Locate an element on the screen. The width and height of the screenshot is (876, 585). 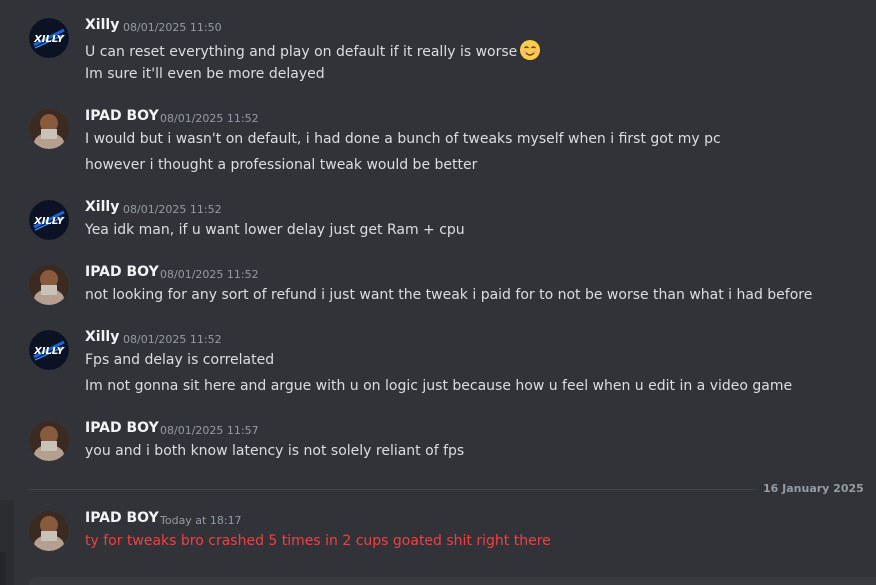
date-divider-label: 16 January 2025 is located at coordinates (813, 488).